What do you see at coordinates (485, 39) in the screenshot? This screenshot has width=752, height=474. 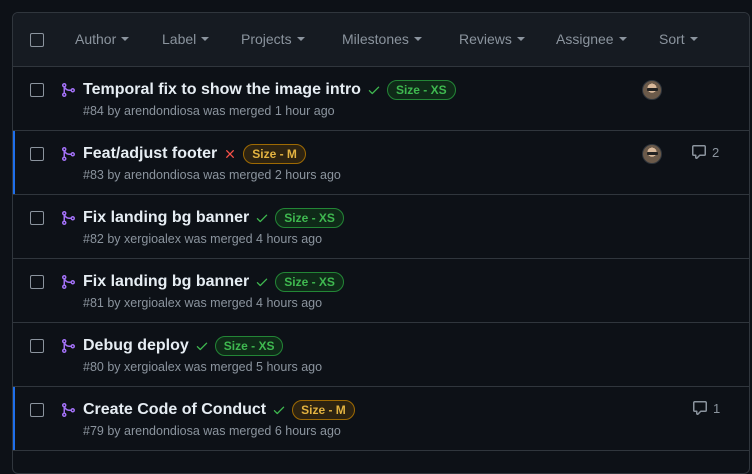 I see `reviews-filter-label: Reviews` at bounding box center [485, 39].